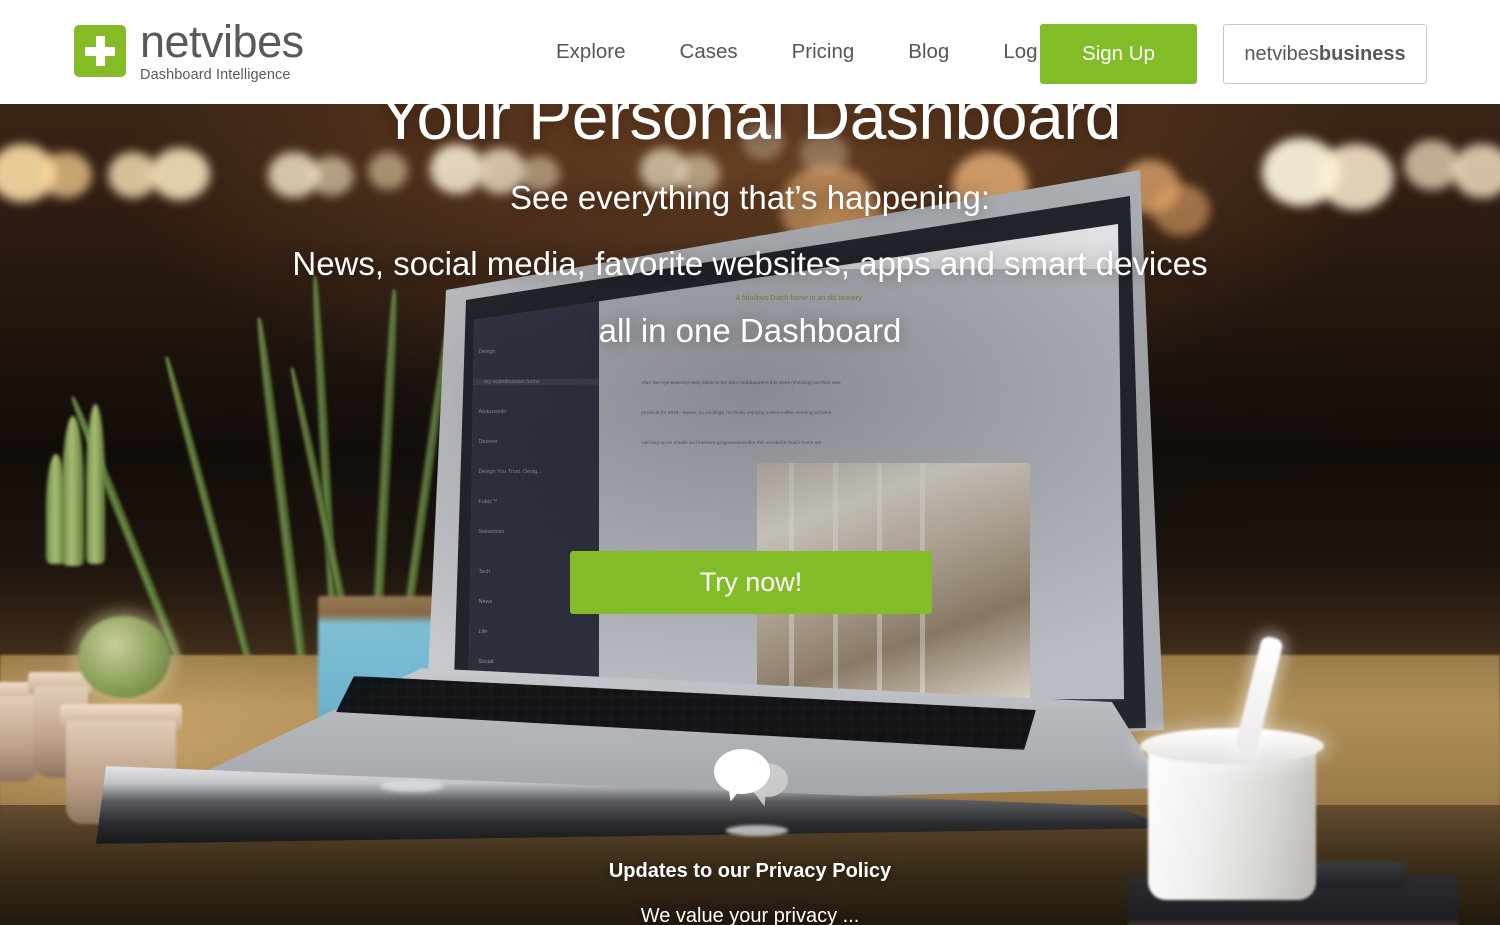 This screenshot has width=1500, height=925. Describe the element at coordinates (823, 52) in the screenshot. I see `nav-item-pricing: Pricing` at that location.